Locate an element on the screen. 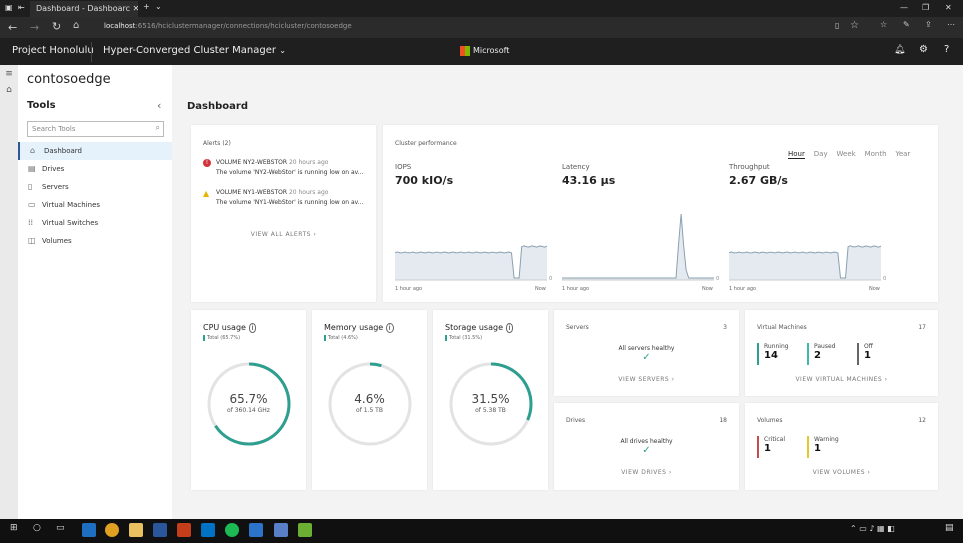 The image size is (963, 543). tab-title: Dashboard - Dashboarc is located at coordinates (83, 8).